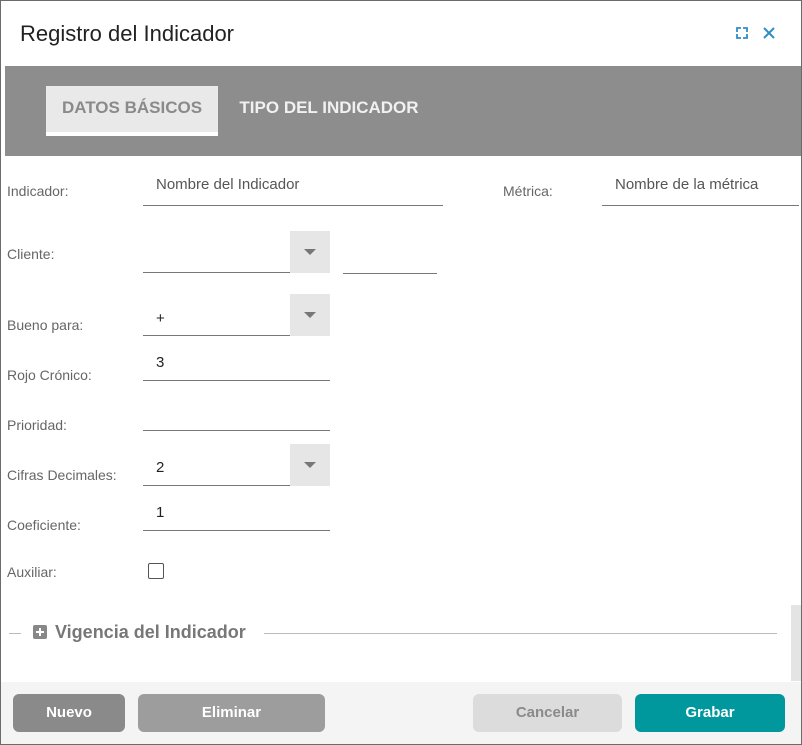  I want to click on auxiliar-label: Auxiliar:, so click(32, 572).